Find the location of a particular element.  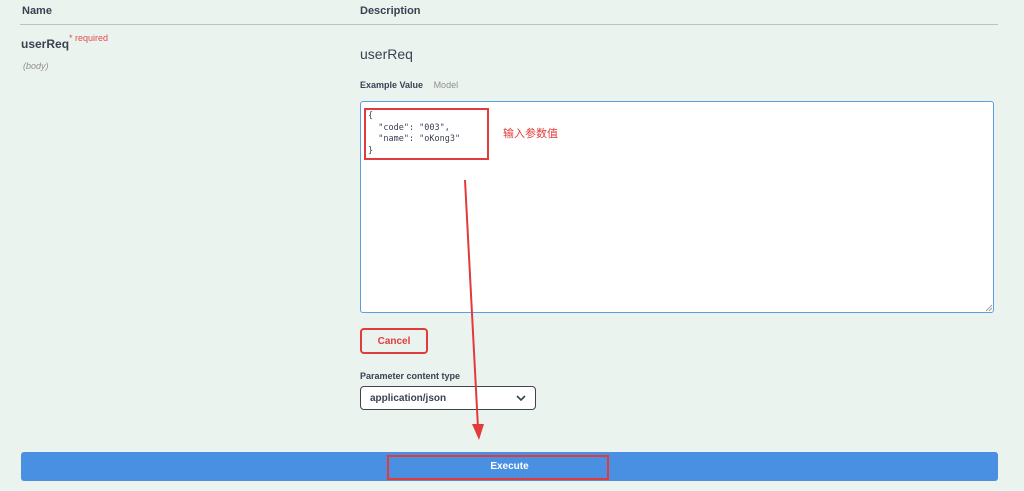

column-header-name: Name is located at coordinates (37, 11).